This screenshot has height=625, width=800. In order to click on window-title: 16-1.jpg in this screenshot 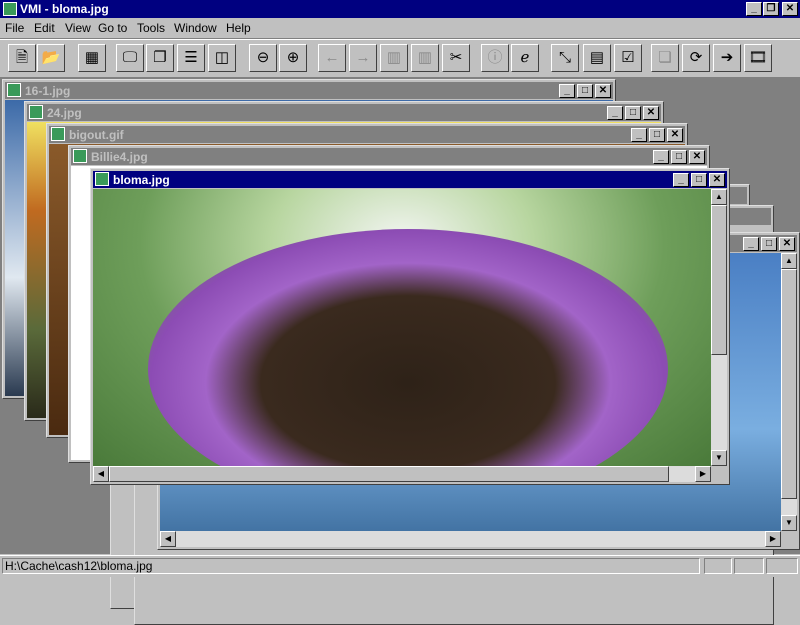, I will do `click(48, 91)`.